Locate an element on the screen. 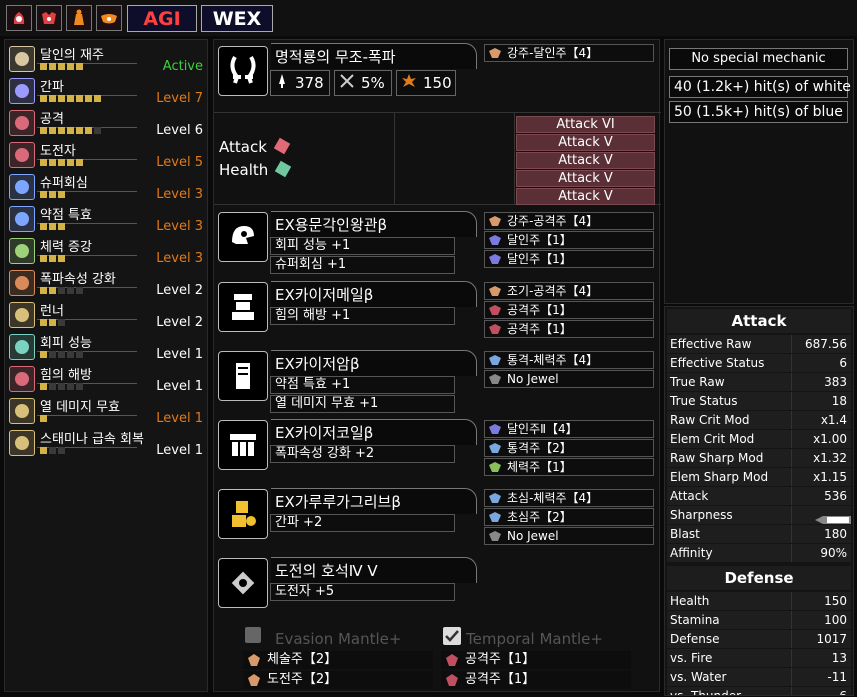 Image resolution: width=857 pixels, height=697 pixels. chest-icon is located at coordinates (49, 18).